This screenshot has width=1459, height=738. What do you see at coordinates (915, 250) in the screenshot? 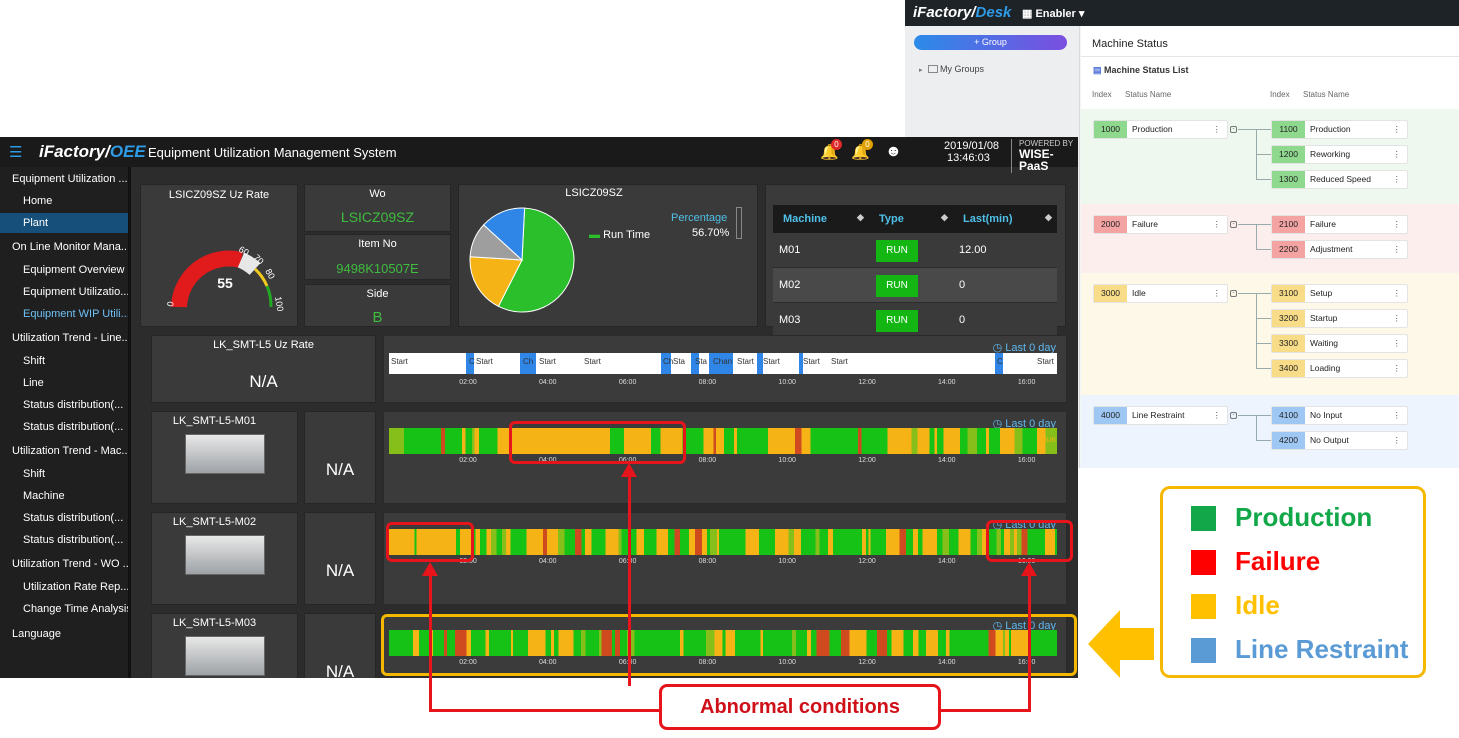
I see `table-row: M01 RUN 12.00` at bounding box center [915, 250].